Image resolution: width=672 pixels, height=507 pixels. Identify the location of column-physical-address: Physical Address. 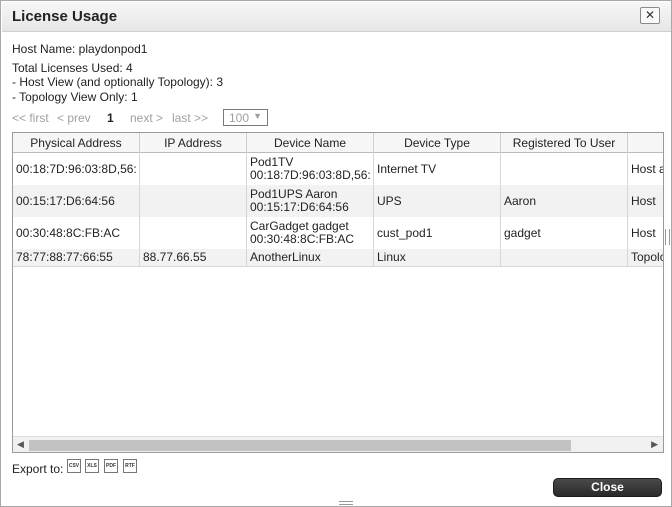
(76, 143).